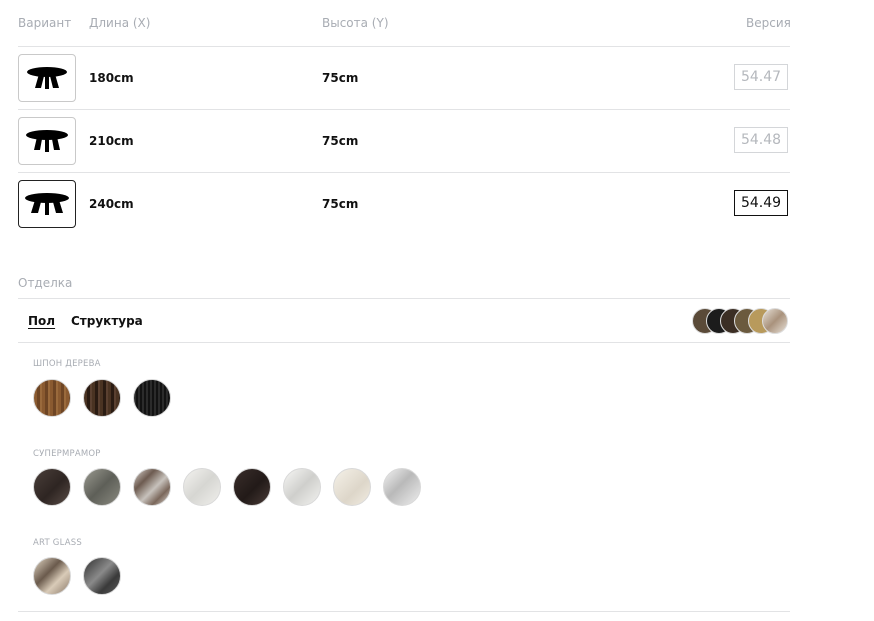 The width and height of the screenshot is (874, 621). I want to click on row-length: 210cm, so click(111, 141).